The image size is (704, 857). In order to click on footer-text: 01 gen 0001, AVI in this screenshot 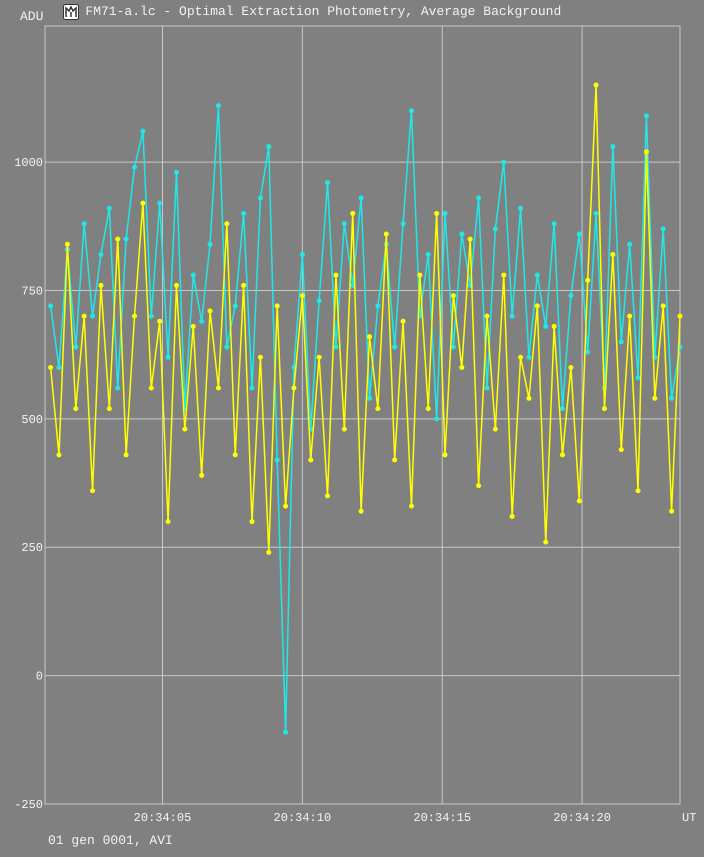, I will do `click(110, 841)`.